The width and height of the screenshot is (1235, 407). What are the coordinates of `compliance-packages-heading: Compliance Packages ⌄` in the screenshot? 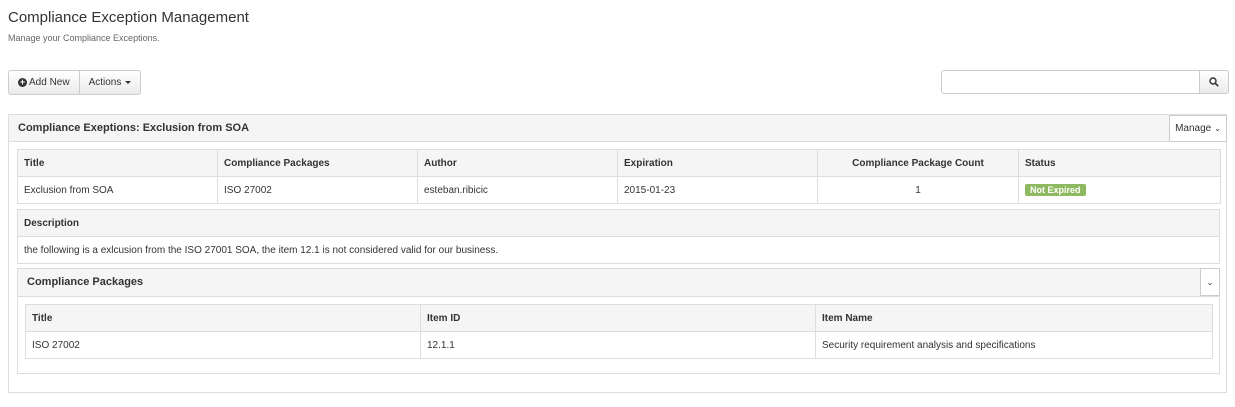 It's located at (619, 282).